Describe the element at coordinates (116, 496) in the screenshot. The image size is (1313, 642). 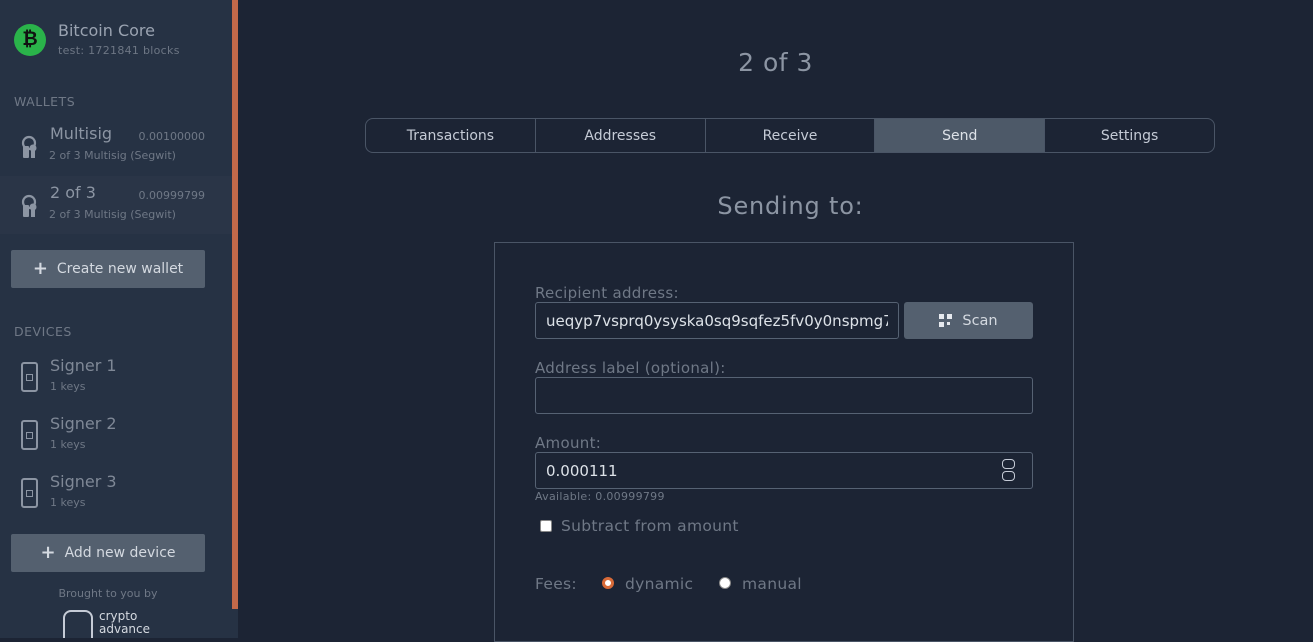
I see `device-item-signer-3: Signer 3 1 keys` at that location.